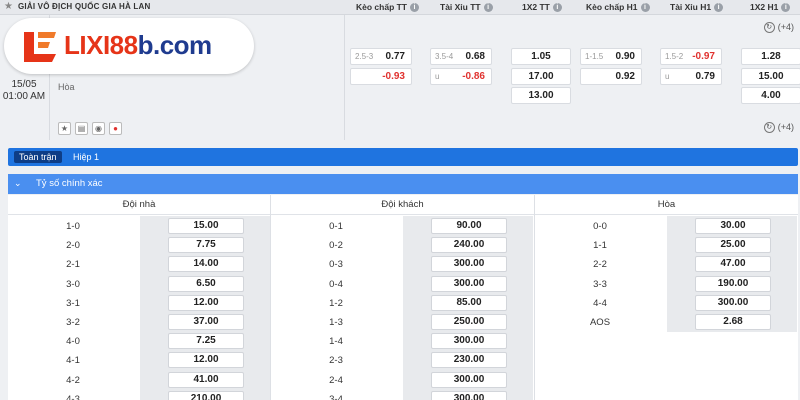  I want to click on score-odds-button: 250.00, so click(469, 322).